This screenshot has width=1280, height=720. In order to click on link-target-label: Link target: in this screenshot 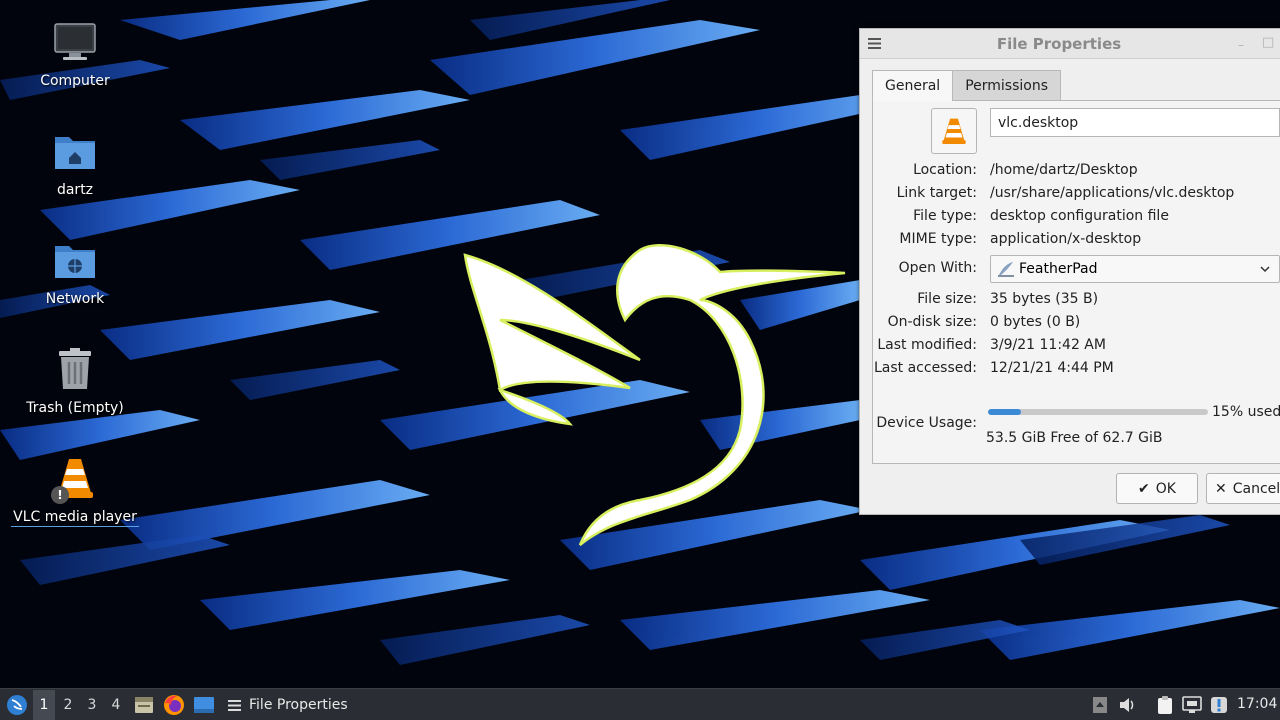, I will do `click(936, 193)`.